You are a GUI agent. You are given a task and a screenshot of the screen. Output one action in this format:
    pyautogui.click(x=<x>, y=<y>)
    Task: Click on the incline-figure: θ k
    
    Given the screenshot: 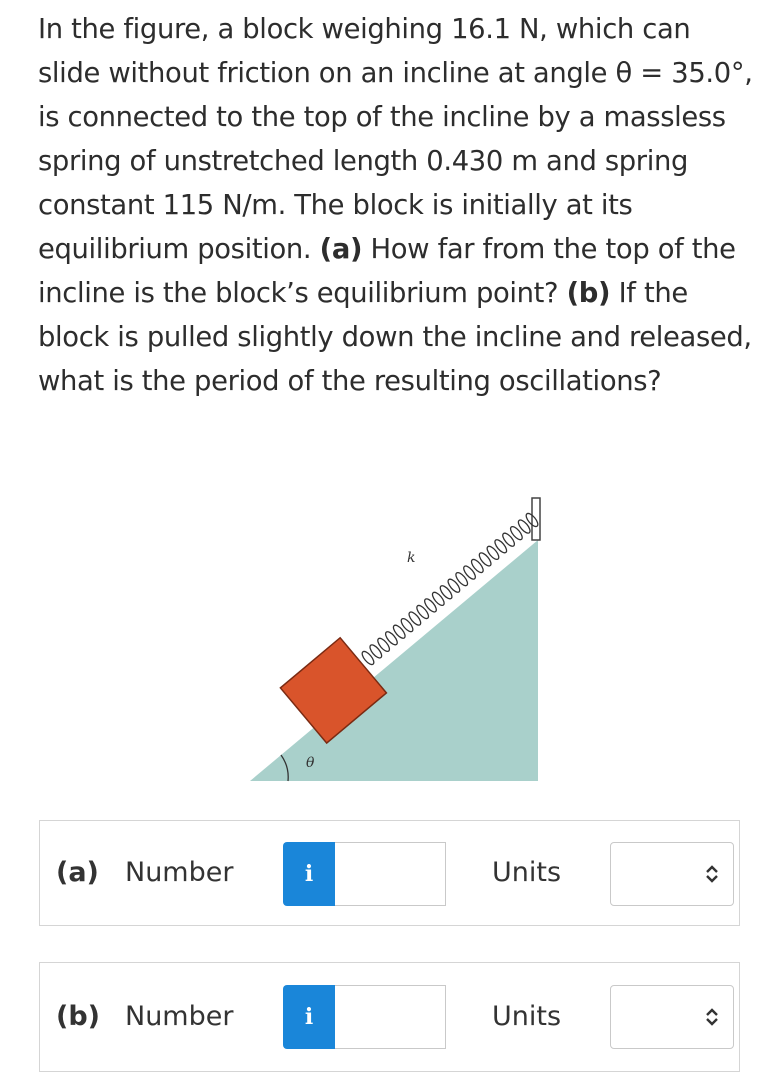 What is the action you would take?
    pyautogui.click(x=395, y=639)
    